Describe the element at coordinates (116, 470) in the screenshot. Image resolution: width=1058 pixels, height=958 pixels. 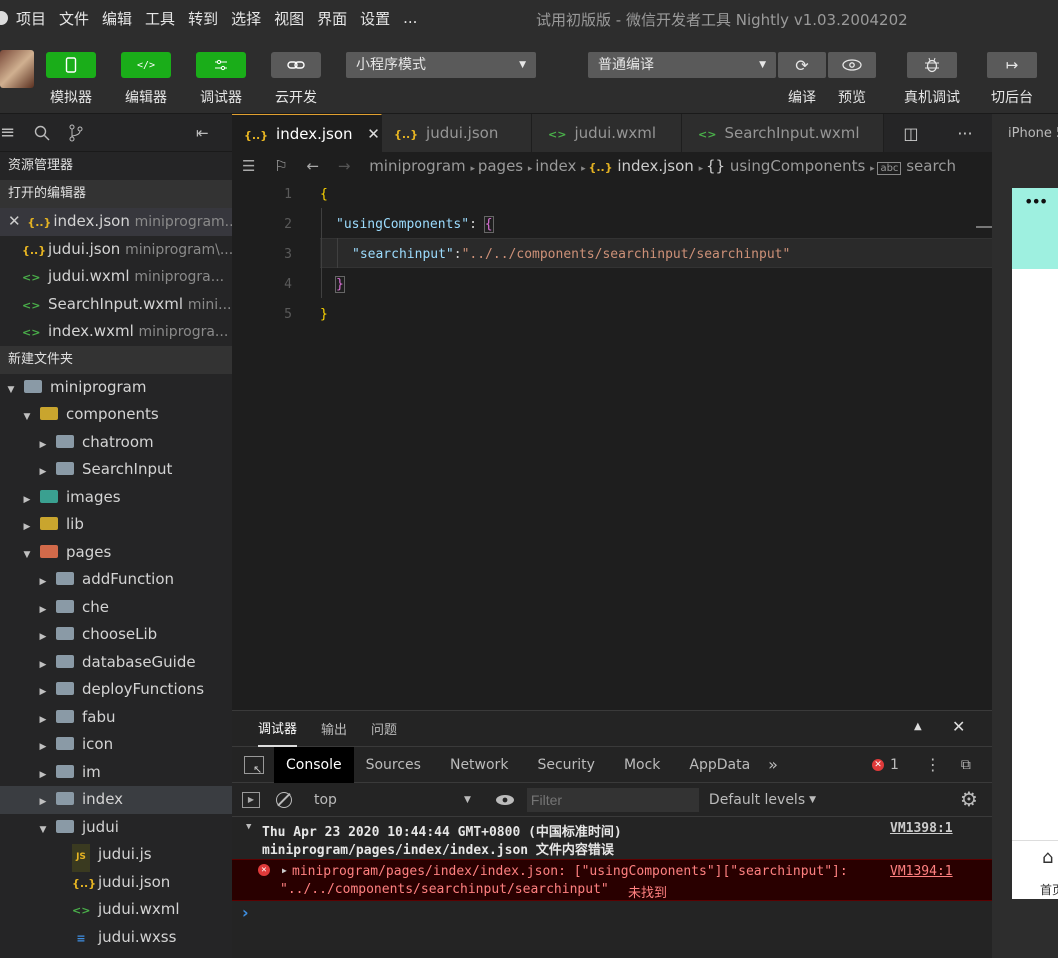
I see `tree-item: ▶ SearchInput` at that location.